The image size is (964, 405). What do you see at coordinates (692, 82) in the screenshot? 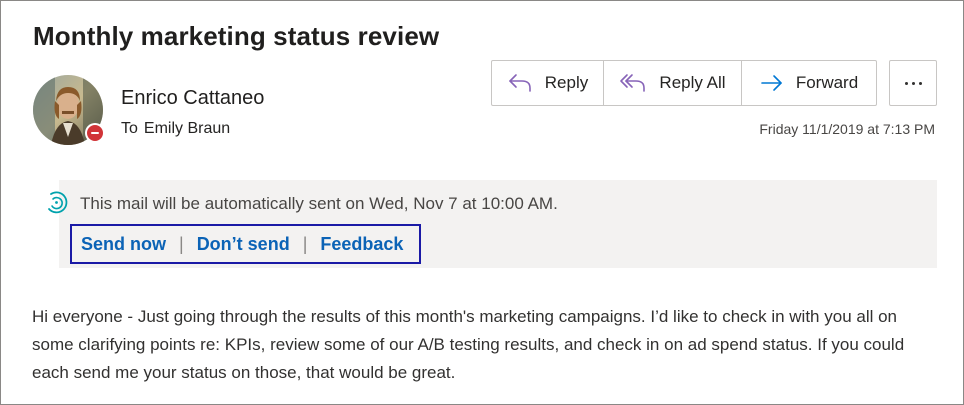
I see `reply-all-label: Reply All` at bounding box center [692, 82].